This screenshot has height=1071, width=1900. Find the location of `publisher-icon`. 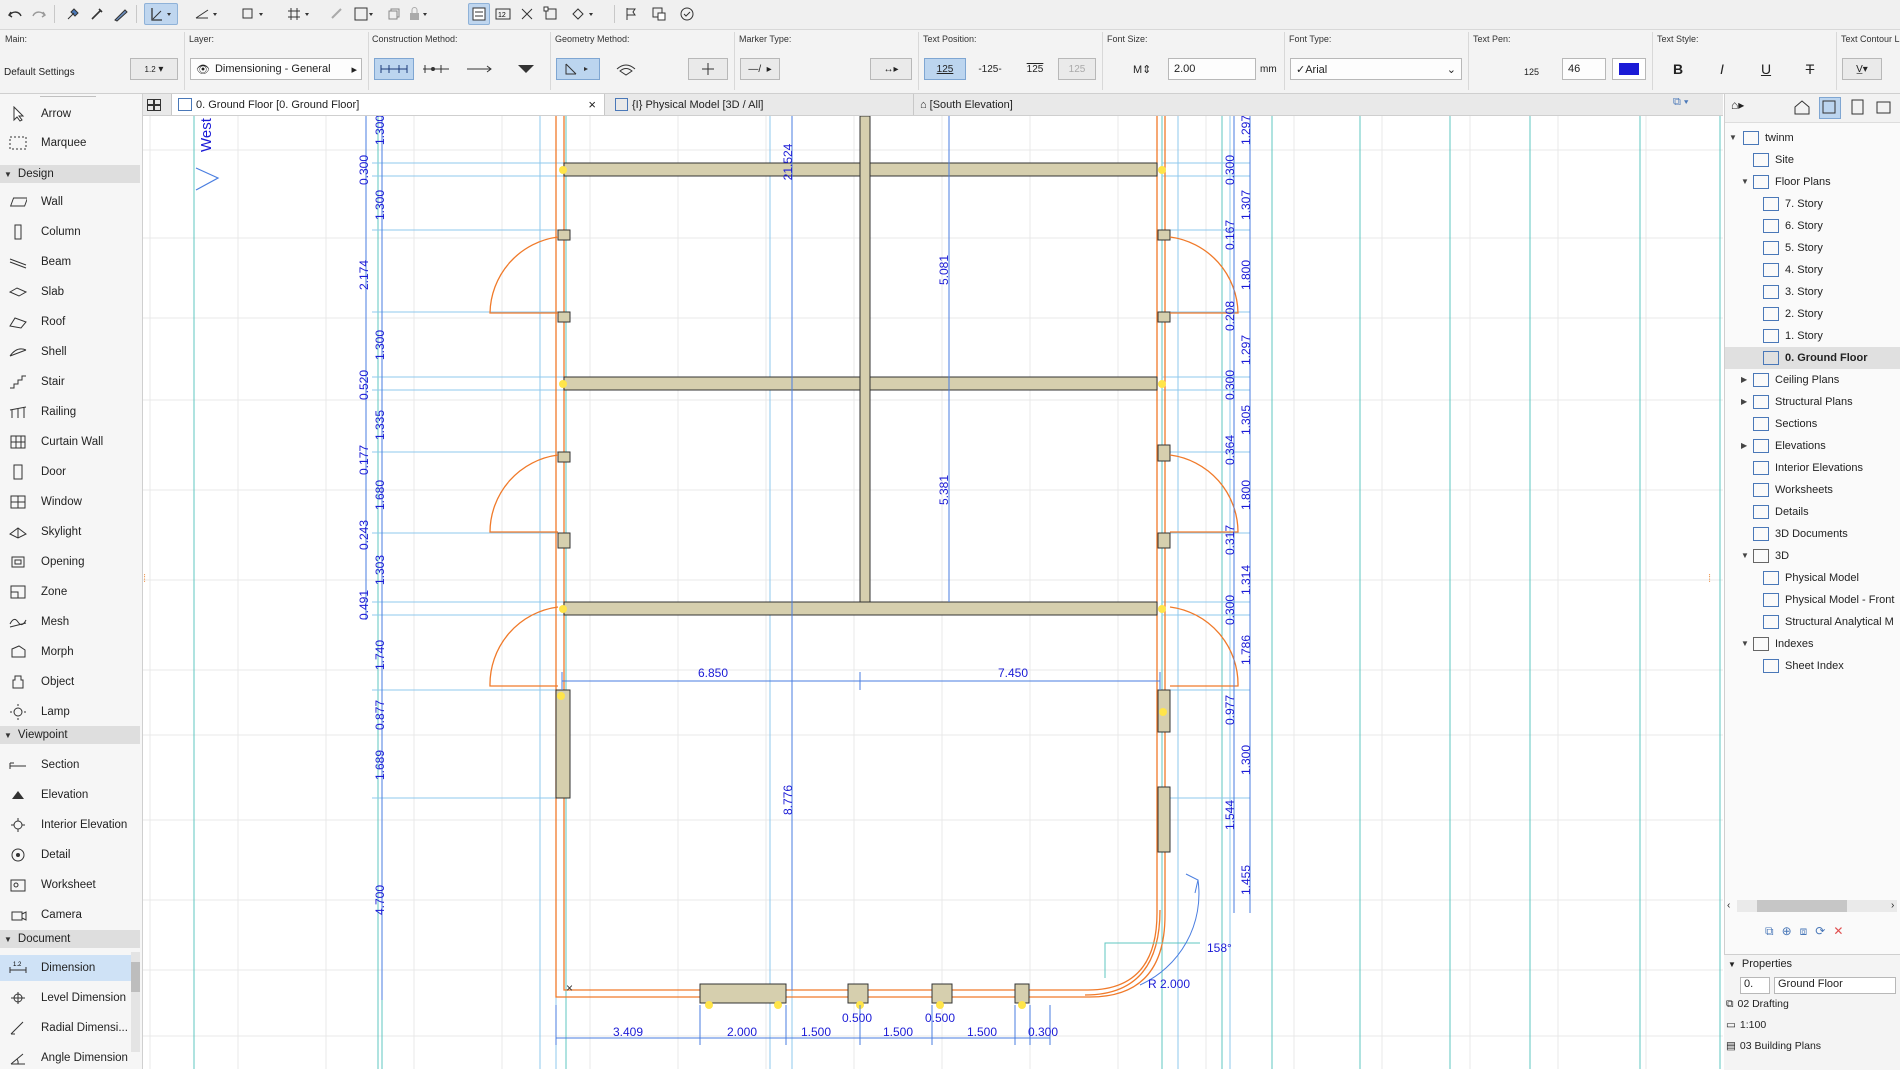

publisher-icon is located at coordinates (1885, 108).